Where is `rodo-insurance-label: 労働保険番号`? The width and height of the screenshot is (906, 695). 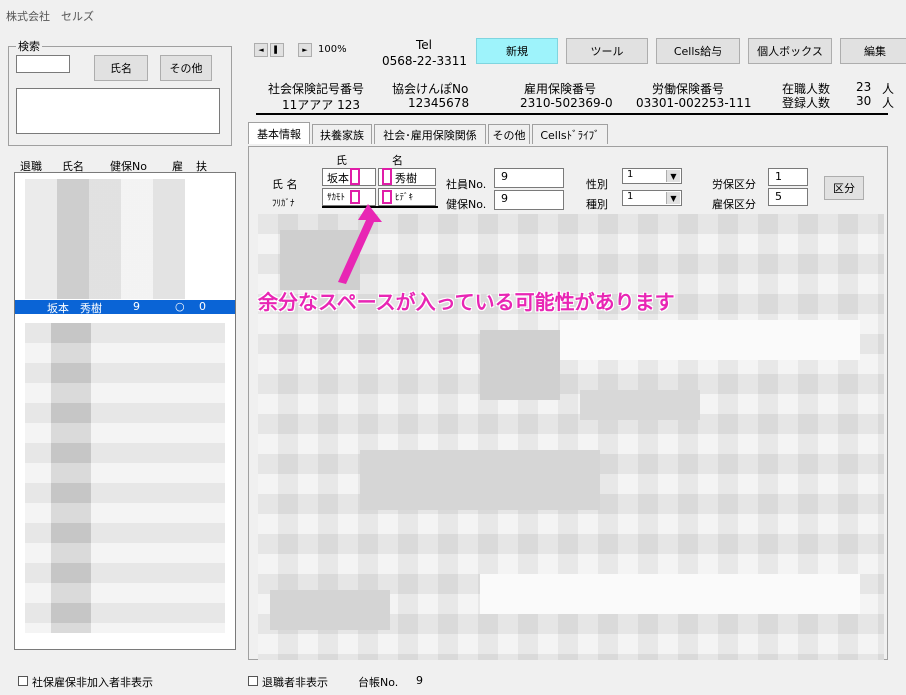 rodo-insurance-label: 労働保険番号 is located at coordinates (688, 89).